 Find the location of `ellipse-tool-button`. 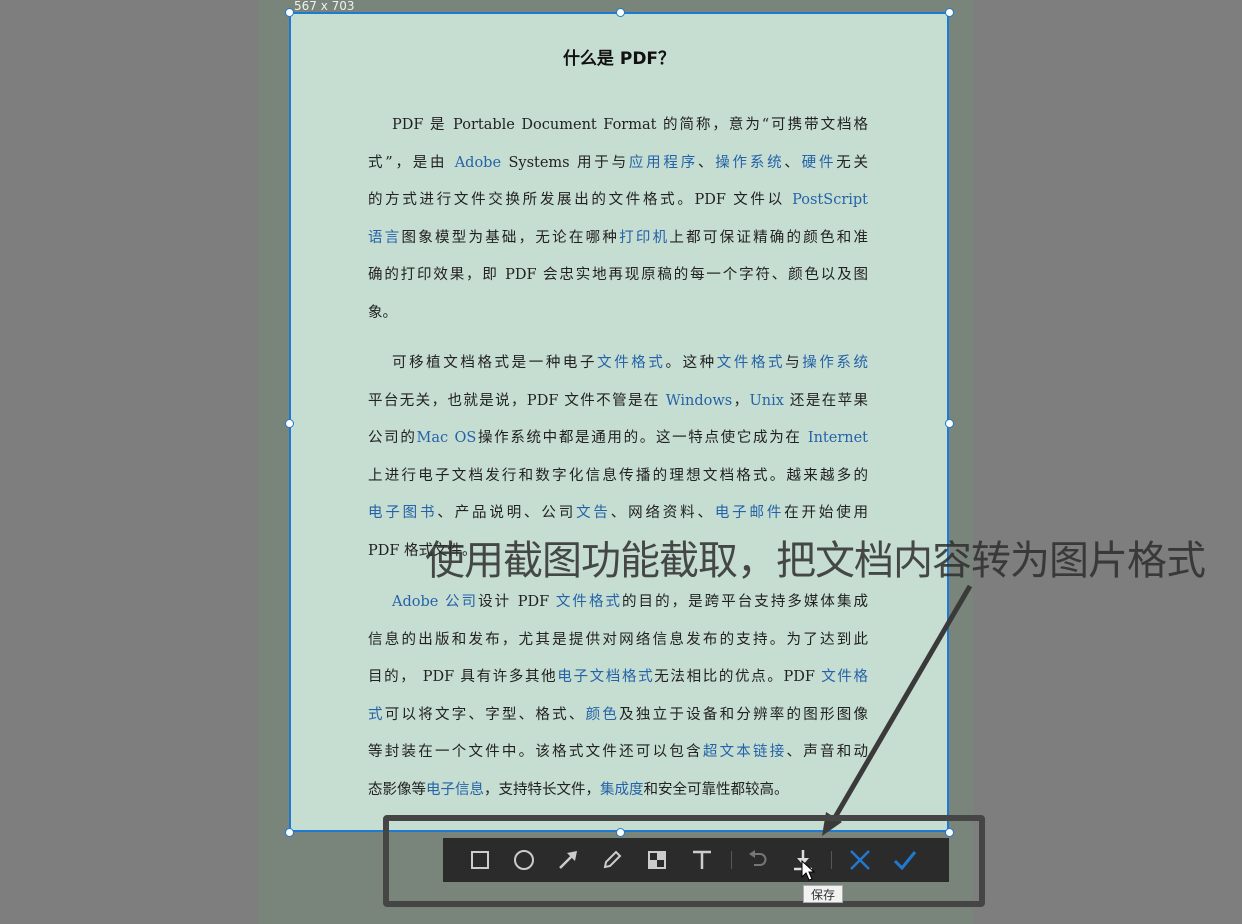

ellipse-tool-button is located at coordinates (524, 860).